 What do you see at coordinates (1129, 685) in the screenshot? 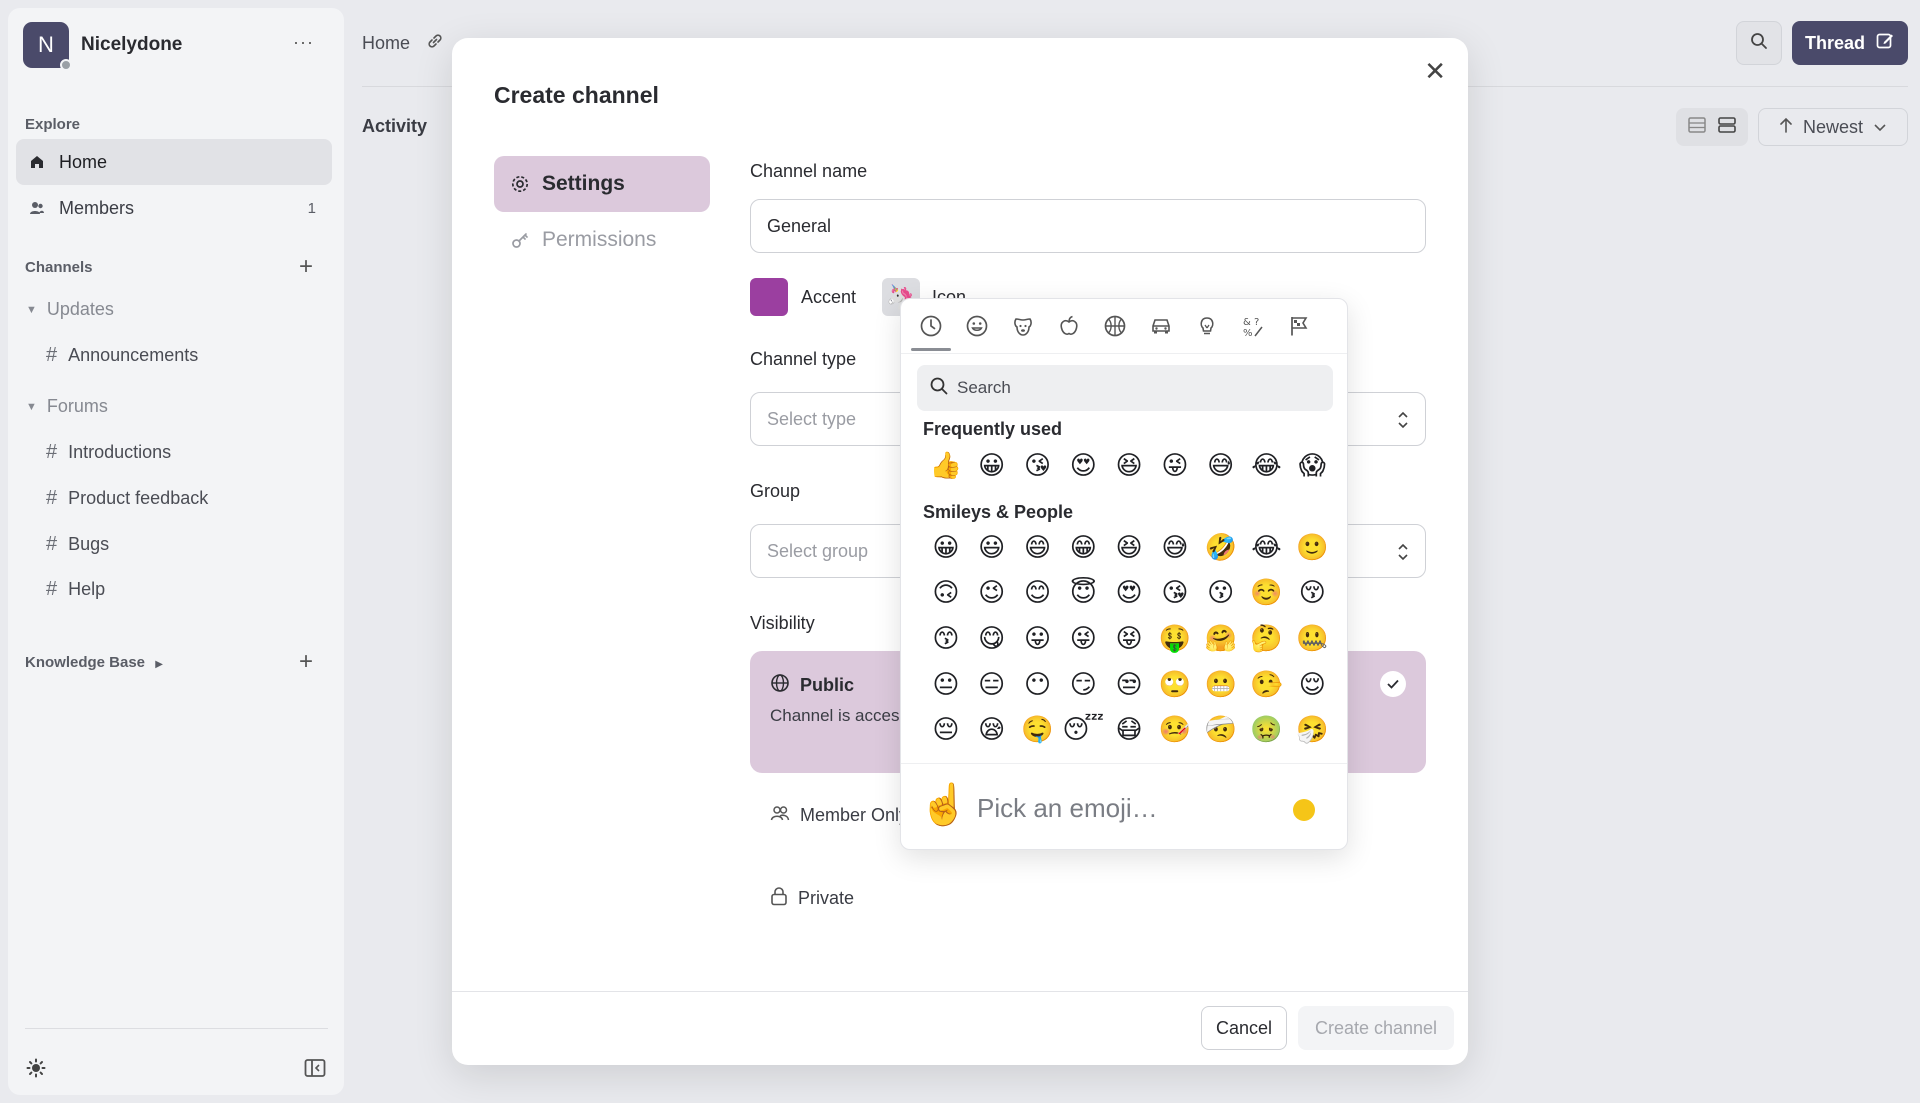
I see `emoji-item: 😒` at bounding box center [1129, 685].